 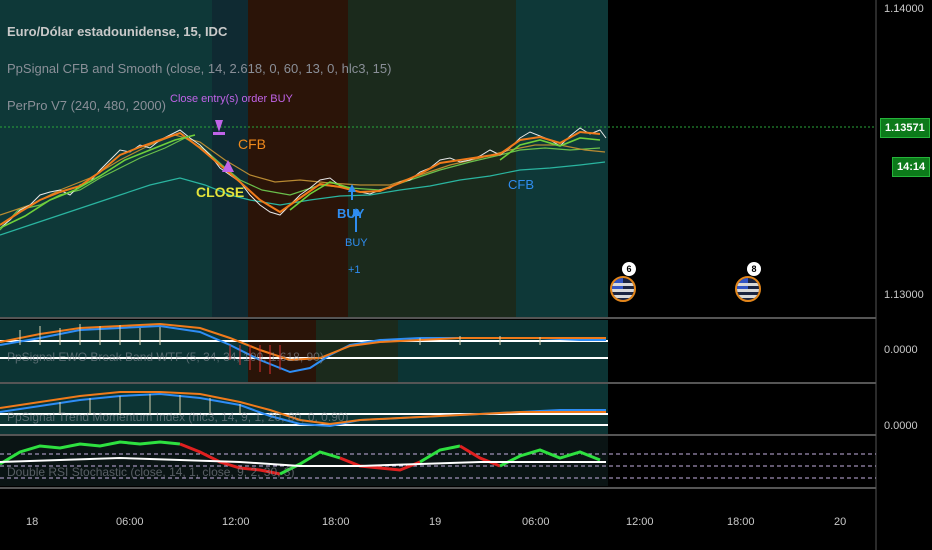 What do you see at coordinates (904, 295) in the screenshot?
I see `price-tick-bottom: 1.13000` at bounding box center [904, 295].